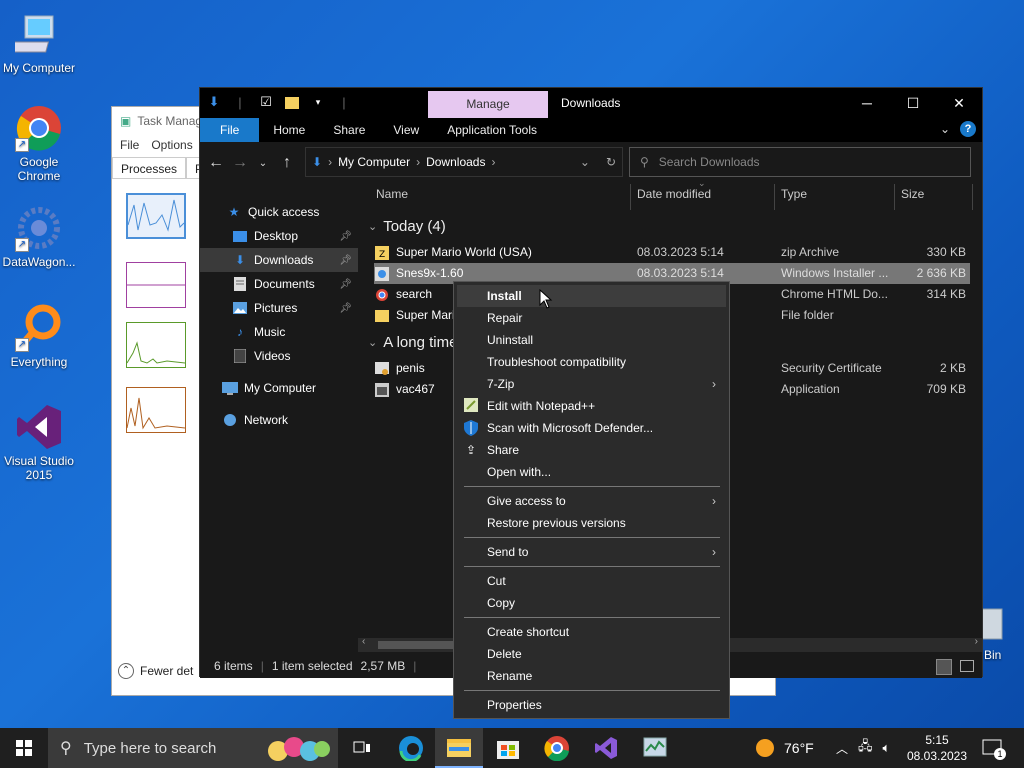 Image resolution: width=1024 pixels, height=768 pixels. I want to click on menu-item-install: Install, so click(591, 296).